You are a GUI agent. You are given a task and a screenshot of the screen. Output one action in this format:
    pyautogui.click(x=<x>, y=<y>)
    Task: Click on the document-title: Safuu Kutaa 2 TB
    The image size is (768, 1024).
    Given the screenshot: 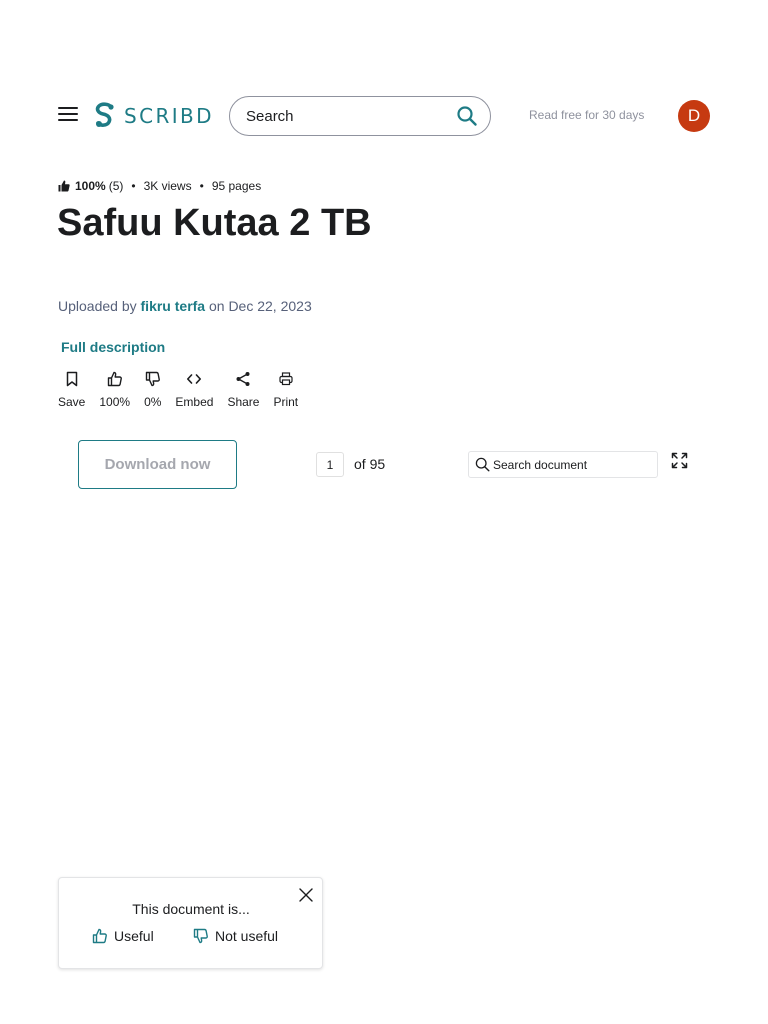 What is the action you would take?
    pyautogui.click(x=214, y=223)
    